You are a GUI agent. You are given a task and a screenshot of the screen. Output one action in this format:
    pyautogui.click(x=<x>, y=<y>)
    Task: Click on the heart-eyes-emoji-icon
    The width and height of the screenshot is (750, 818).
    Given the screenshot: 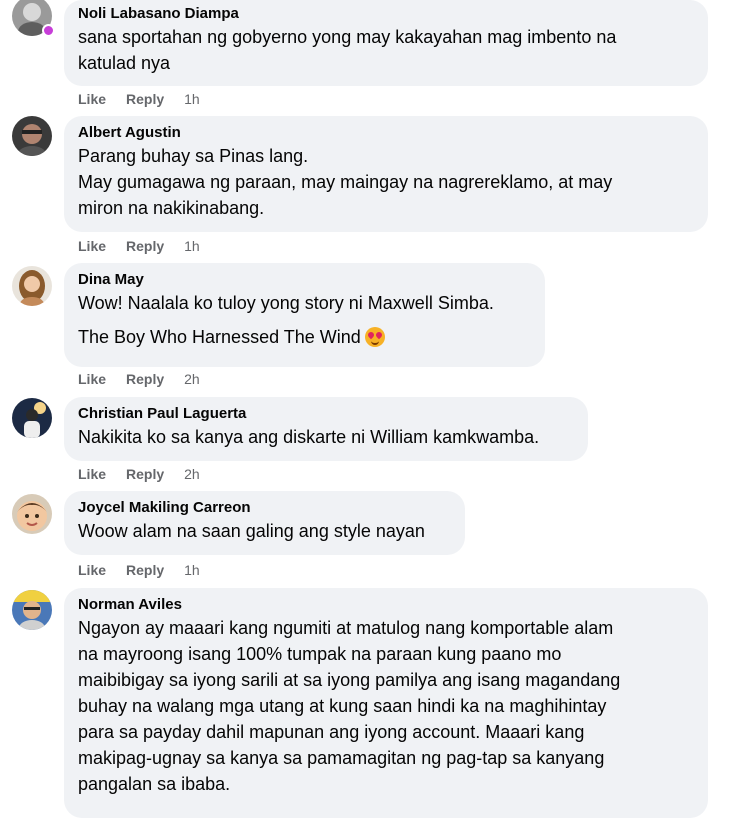 What is the action you would take?
    pyautogui.click(x=374, y=337)
    